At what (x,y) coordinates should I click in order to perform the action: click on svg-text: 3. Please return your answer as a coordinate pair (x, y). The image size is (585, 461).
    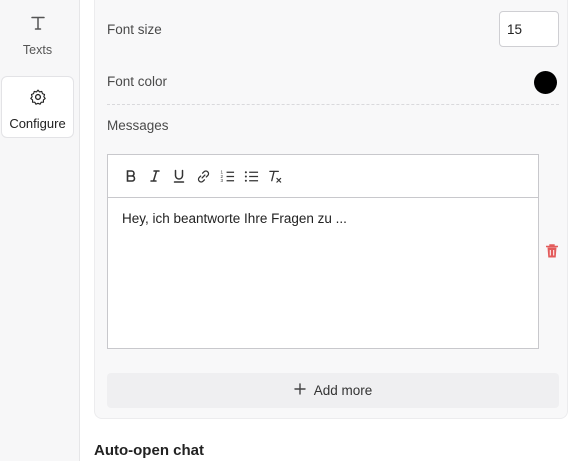
    Looking at the image, I should click on (221, 180).